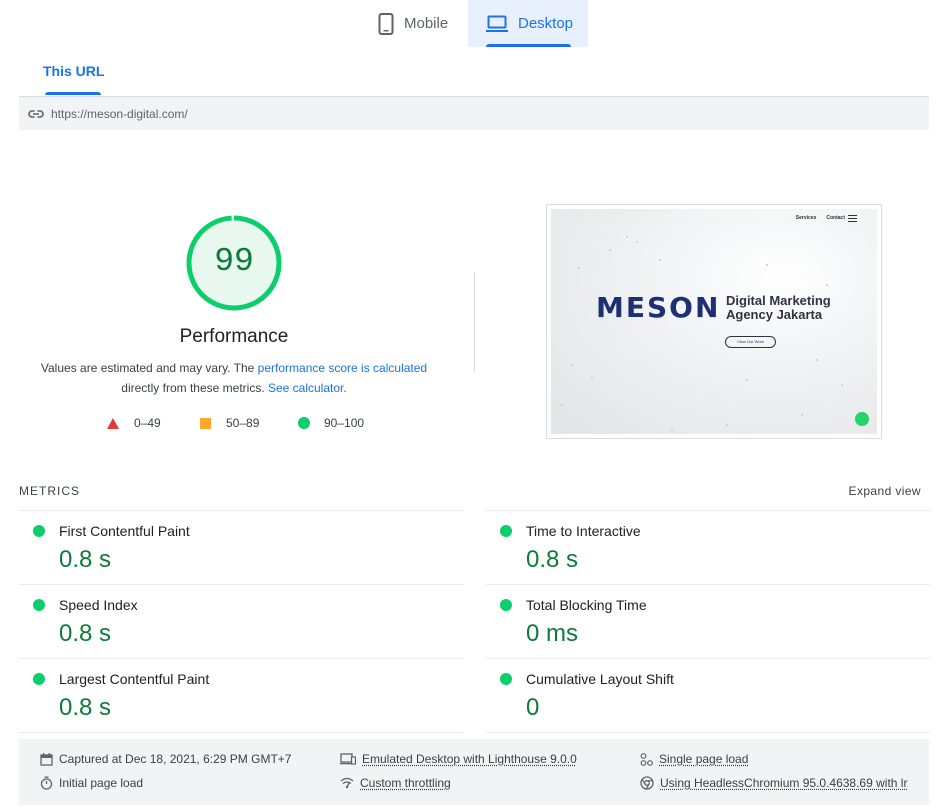 Image resolution: width=950 pixels, height=812 pixels. I want to click on single-page-load: Single page load, so click(694, 759).